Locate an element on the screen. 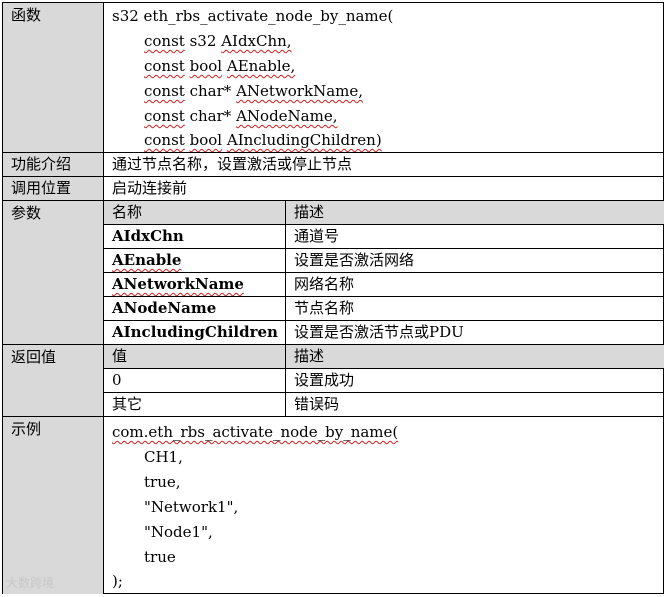  arg-name: AEnable is located at coordinates (142, 260).